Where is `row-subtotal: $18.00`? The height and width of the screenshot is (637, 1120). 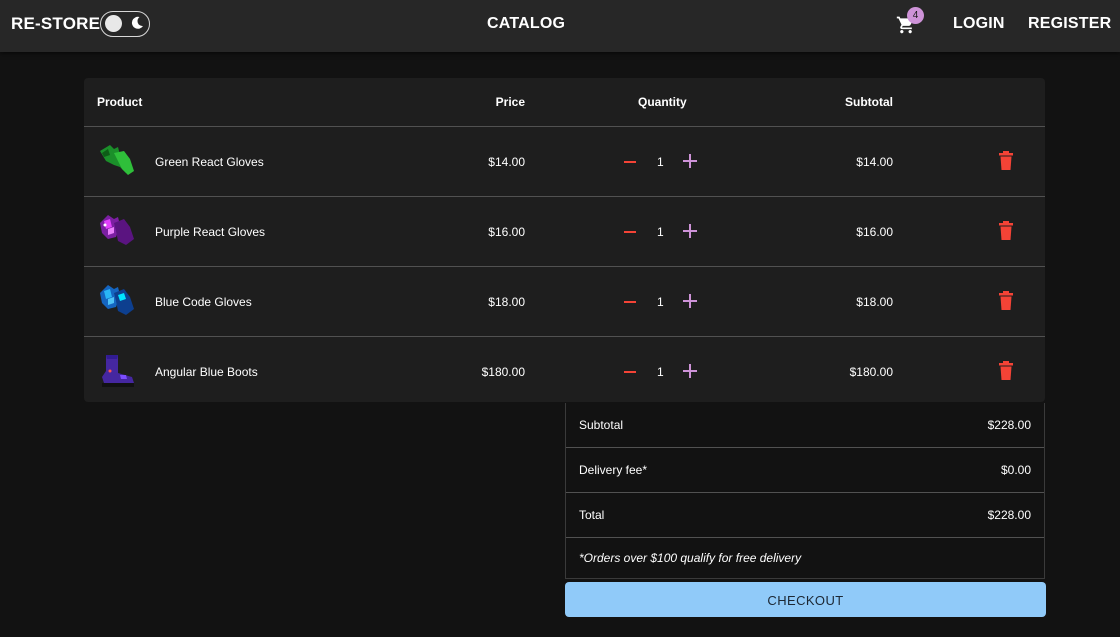
row-subtotal: $18.00 is located at coordinates (874, 301).